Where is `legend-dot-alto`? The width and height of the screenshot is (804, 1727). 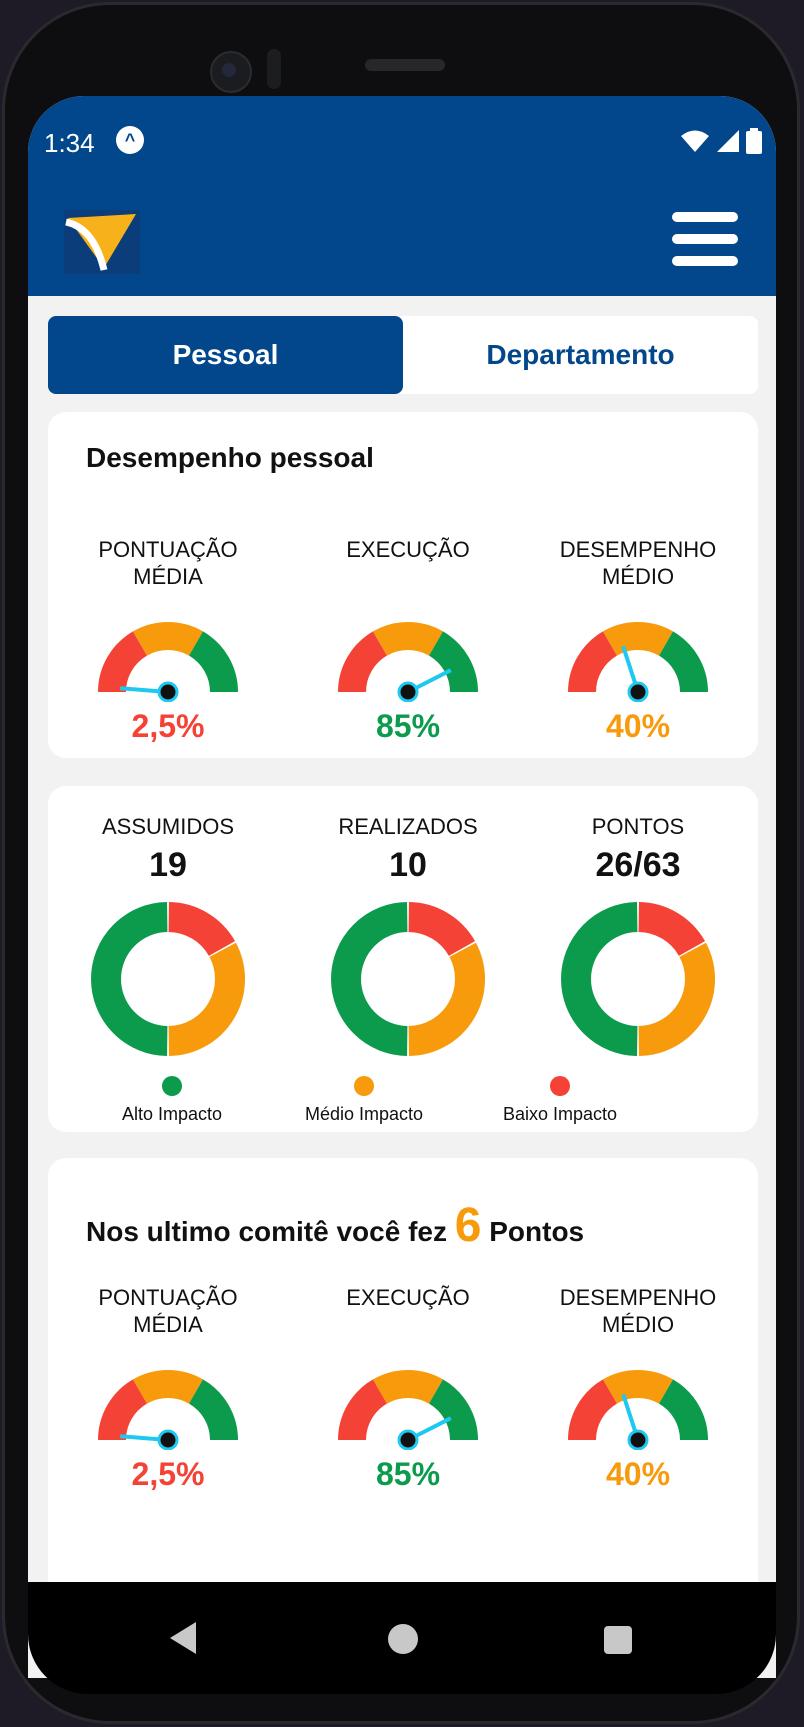 legend-dot-alto is located at coordinates (172, 1086).